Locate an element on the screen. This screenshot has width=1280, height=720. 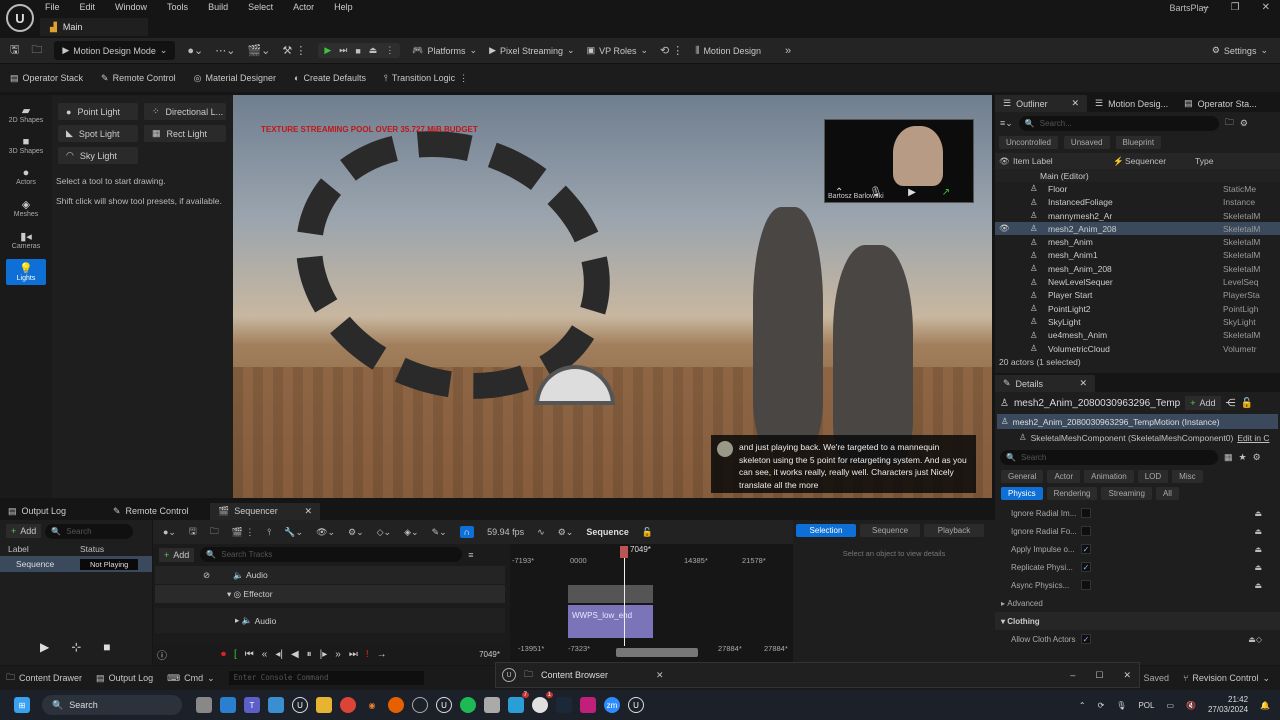
edit-in-link: Edit in C is located at coordinates (1253, 438).